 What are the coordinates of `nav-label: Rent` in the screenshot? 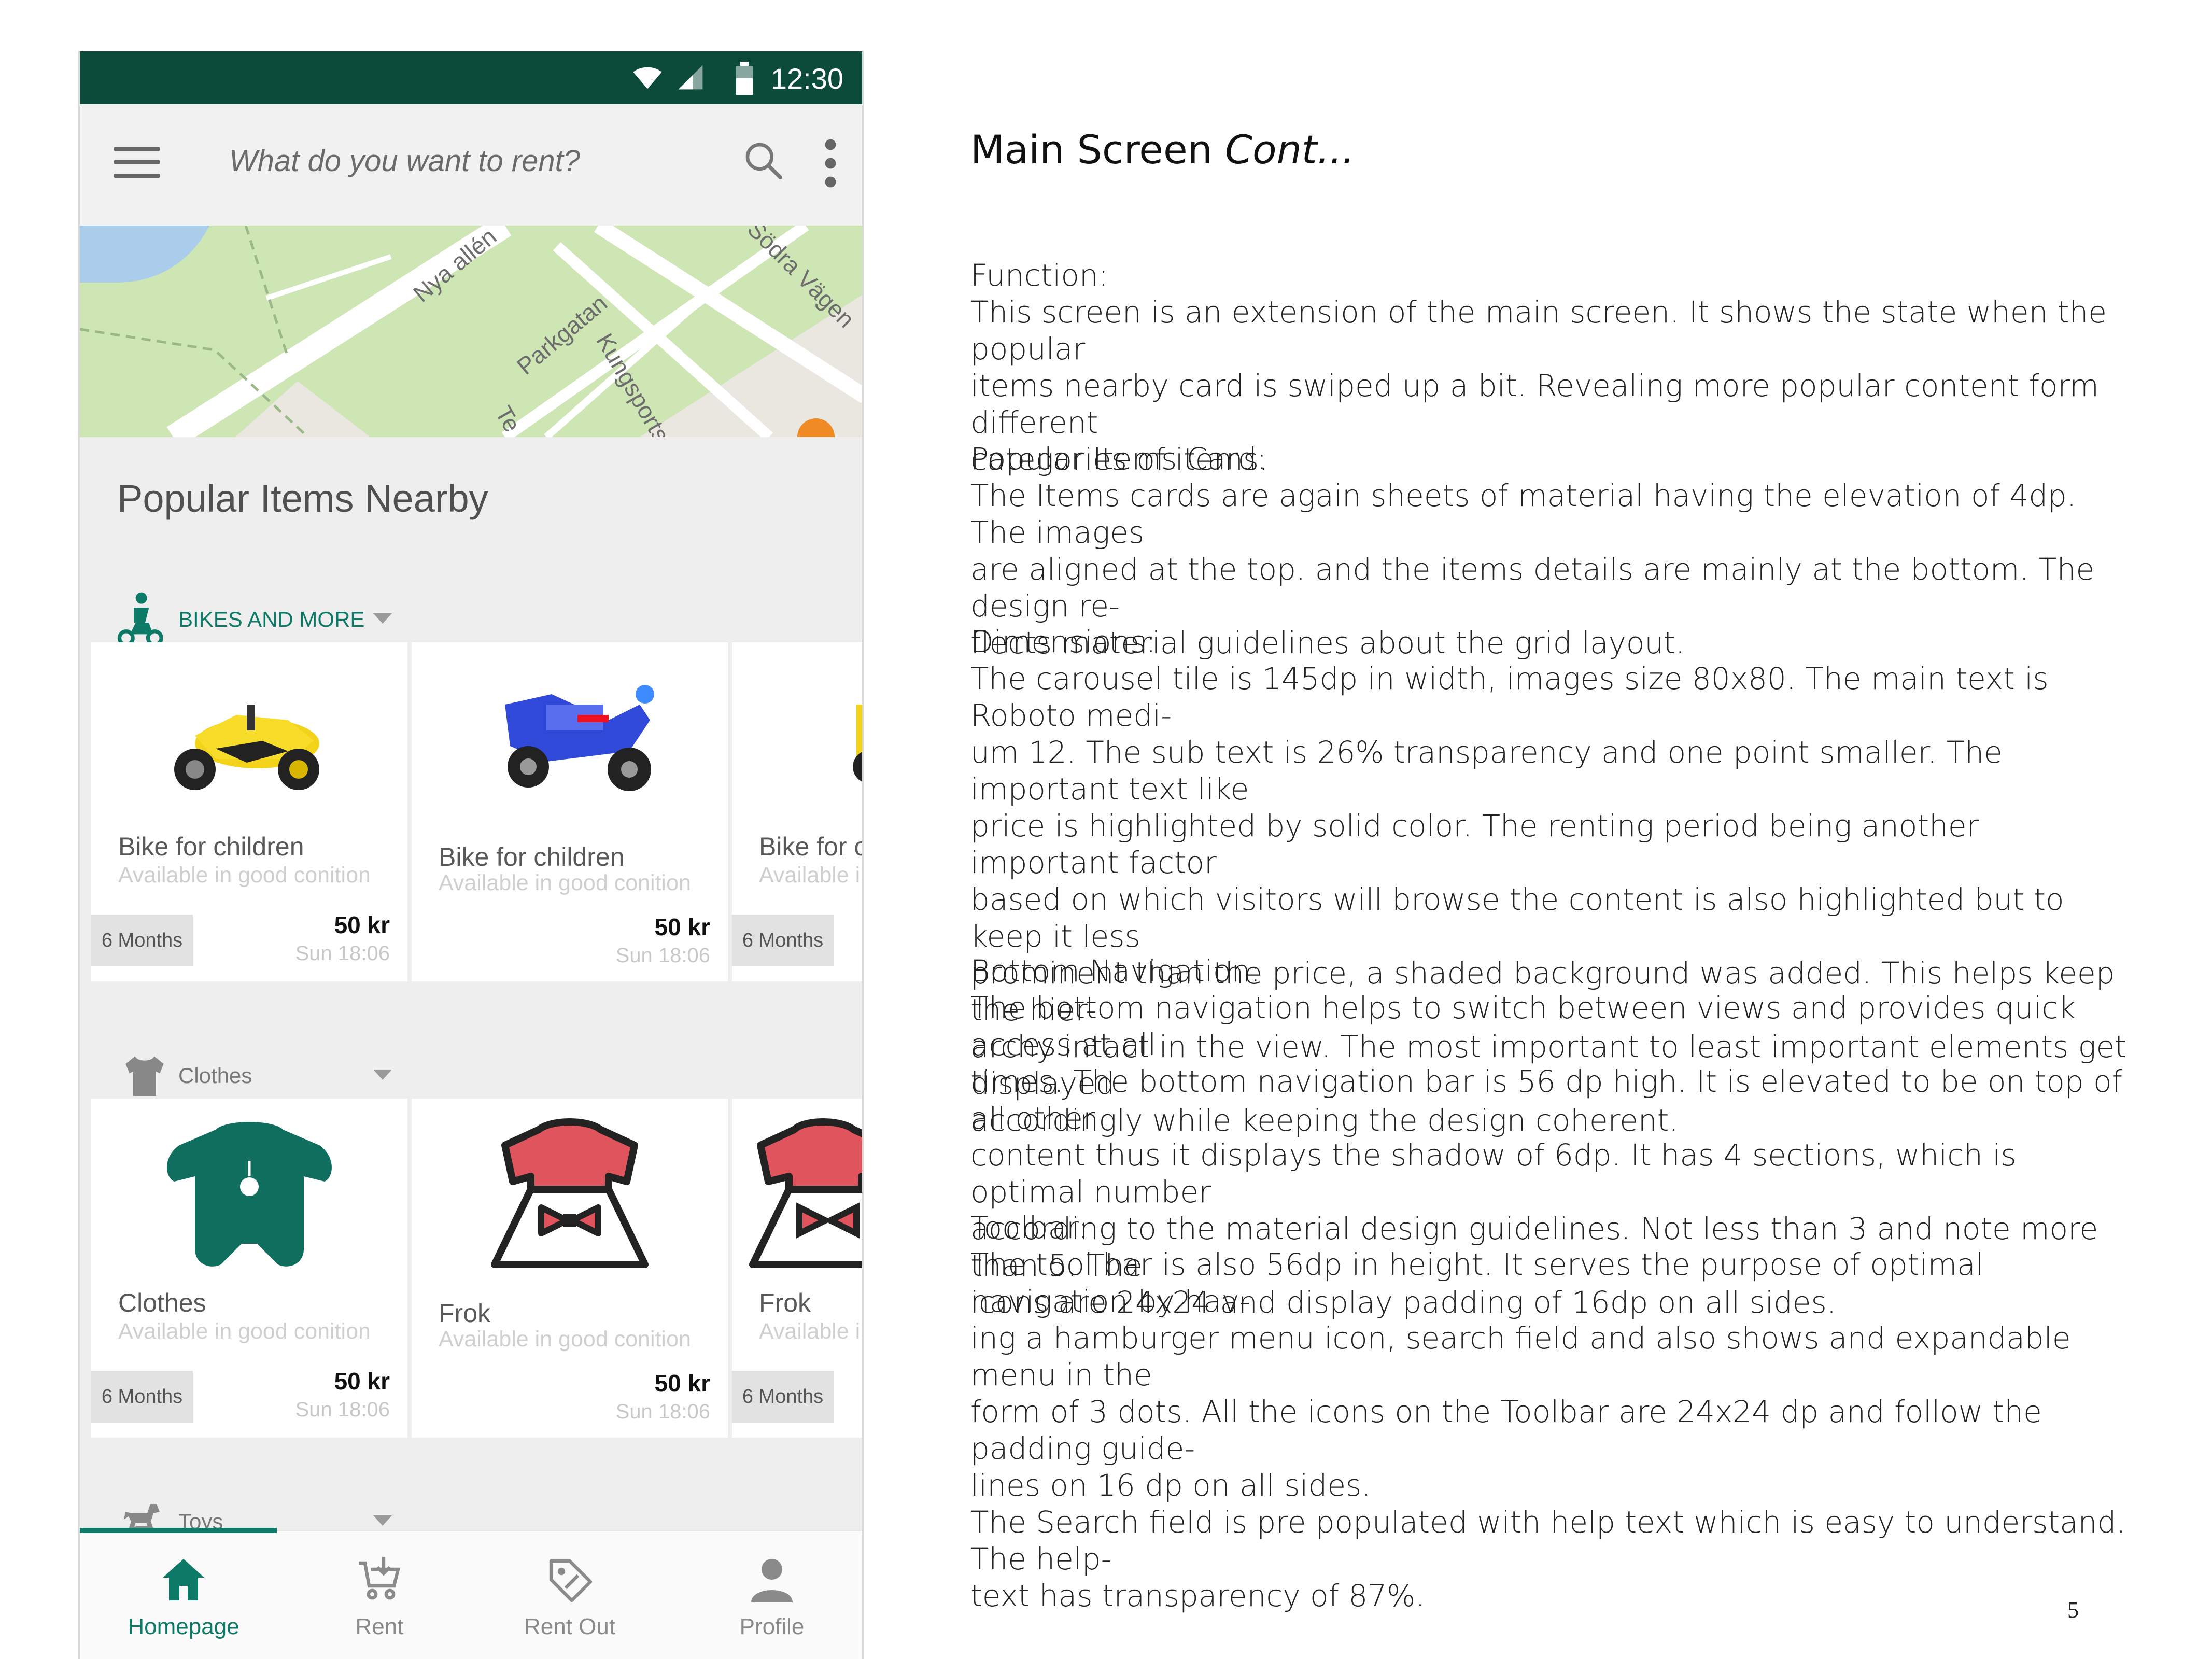 It's located at (379, 1626).